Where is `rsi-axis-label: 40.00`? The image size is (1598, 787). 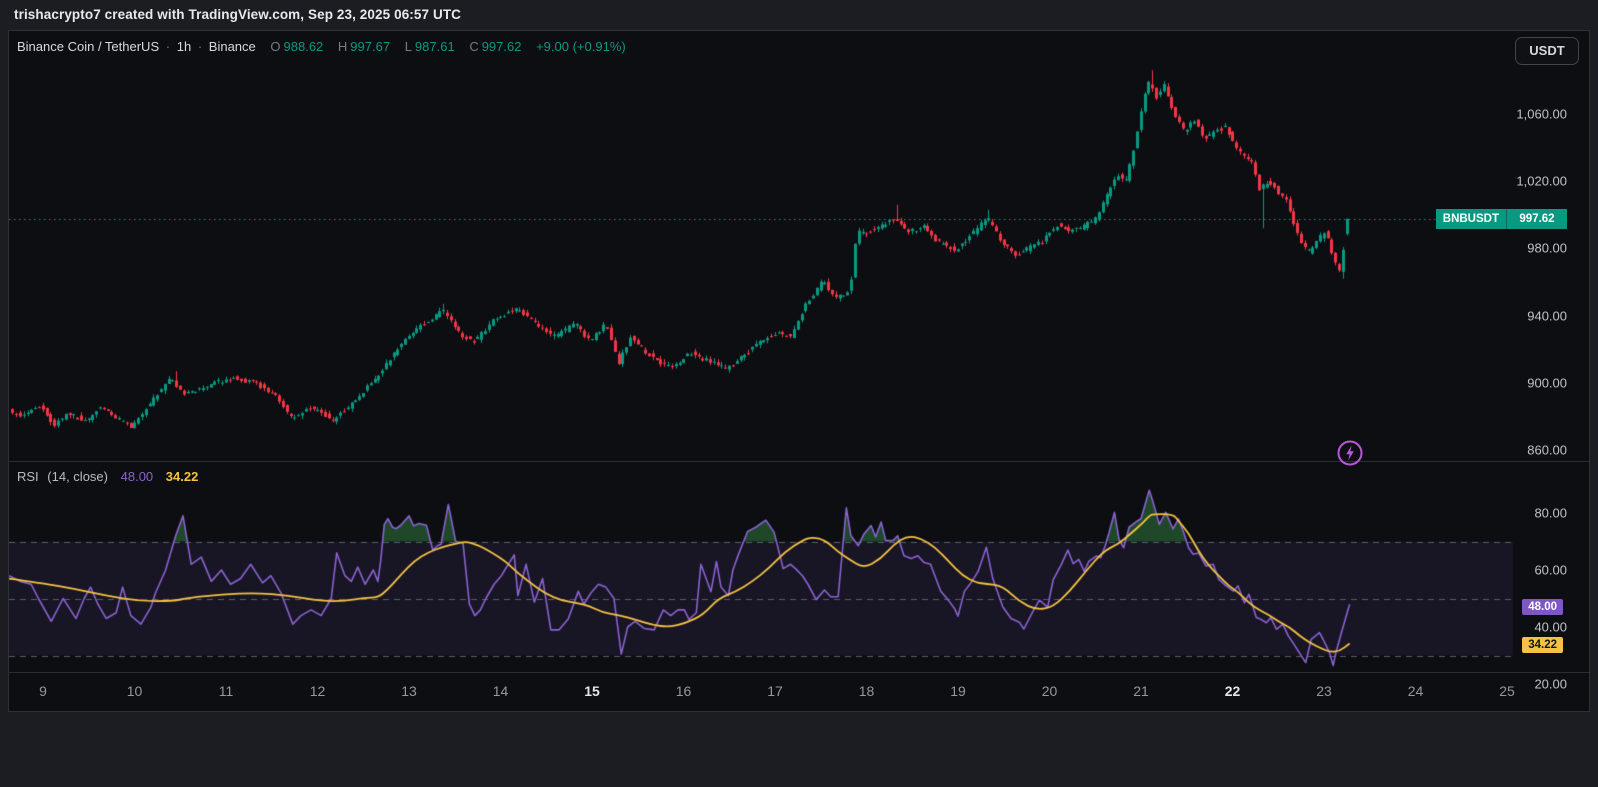 rsi-axis-label: 40.00 is located at coordinates (1550, 627).